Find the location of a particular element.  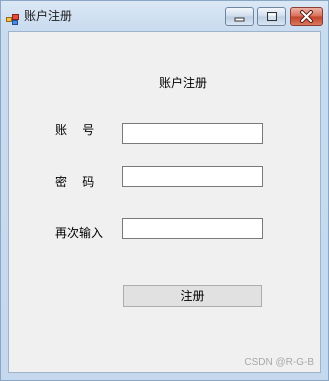

password-input is located at coordinates (192, 176).